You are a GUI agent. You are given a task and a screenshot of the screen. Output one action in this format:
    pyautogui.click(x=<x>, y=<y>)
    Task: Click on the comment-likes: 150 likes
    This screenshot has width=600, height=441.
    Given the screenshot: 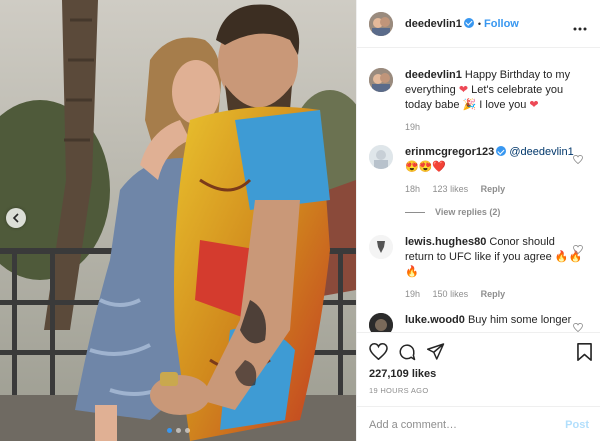 What is the action you would take?
    pyautogui.click(x=451, y=294)
    